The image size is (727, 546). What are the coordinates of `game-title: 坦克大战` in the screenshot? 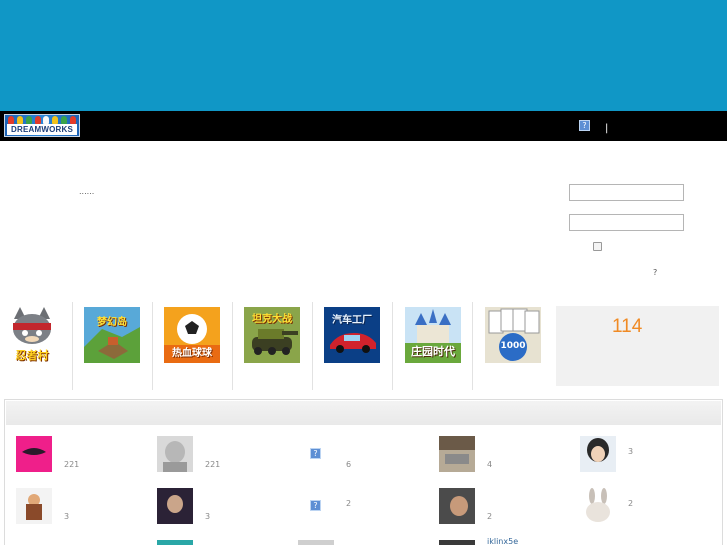 It's located at (272, 319).